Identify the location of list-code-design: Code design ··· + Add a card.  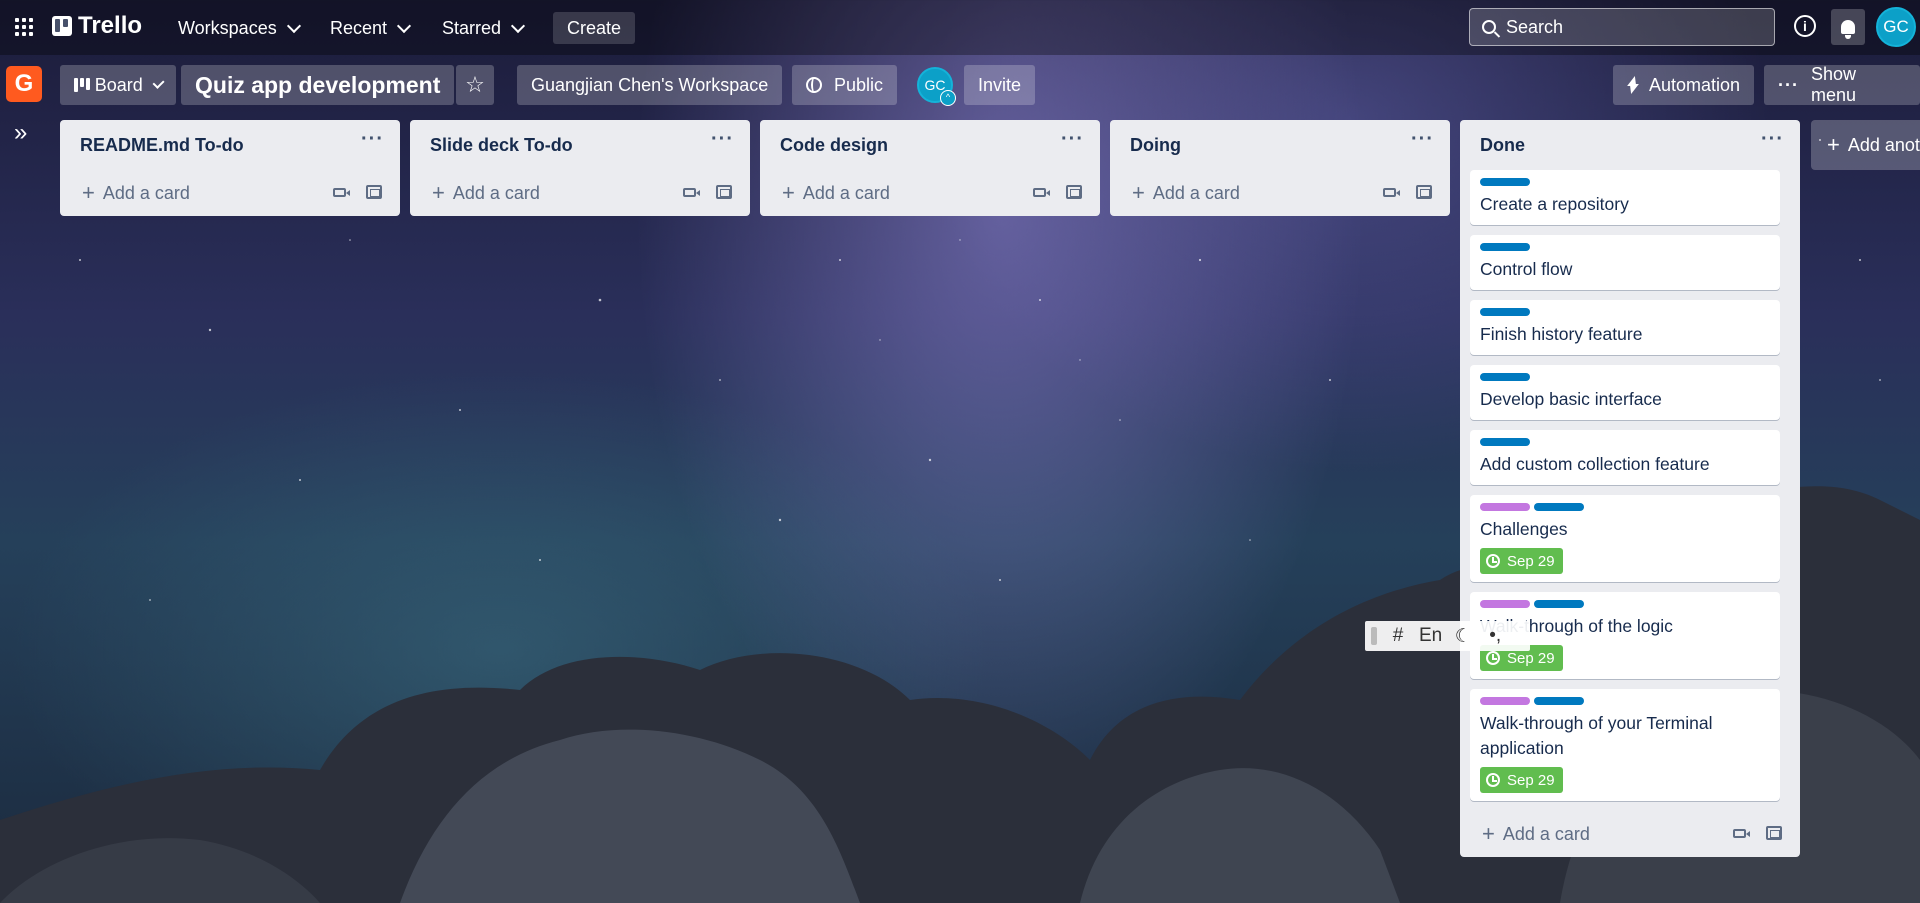
(930, 168).